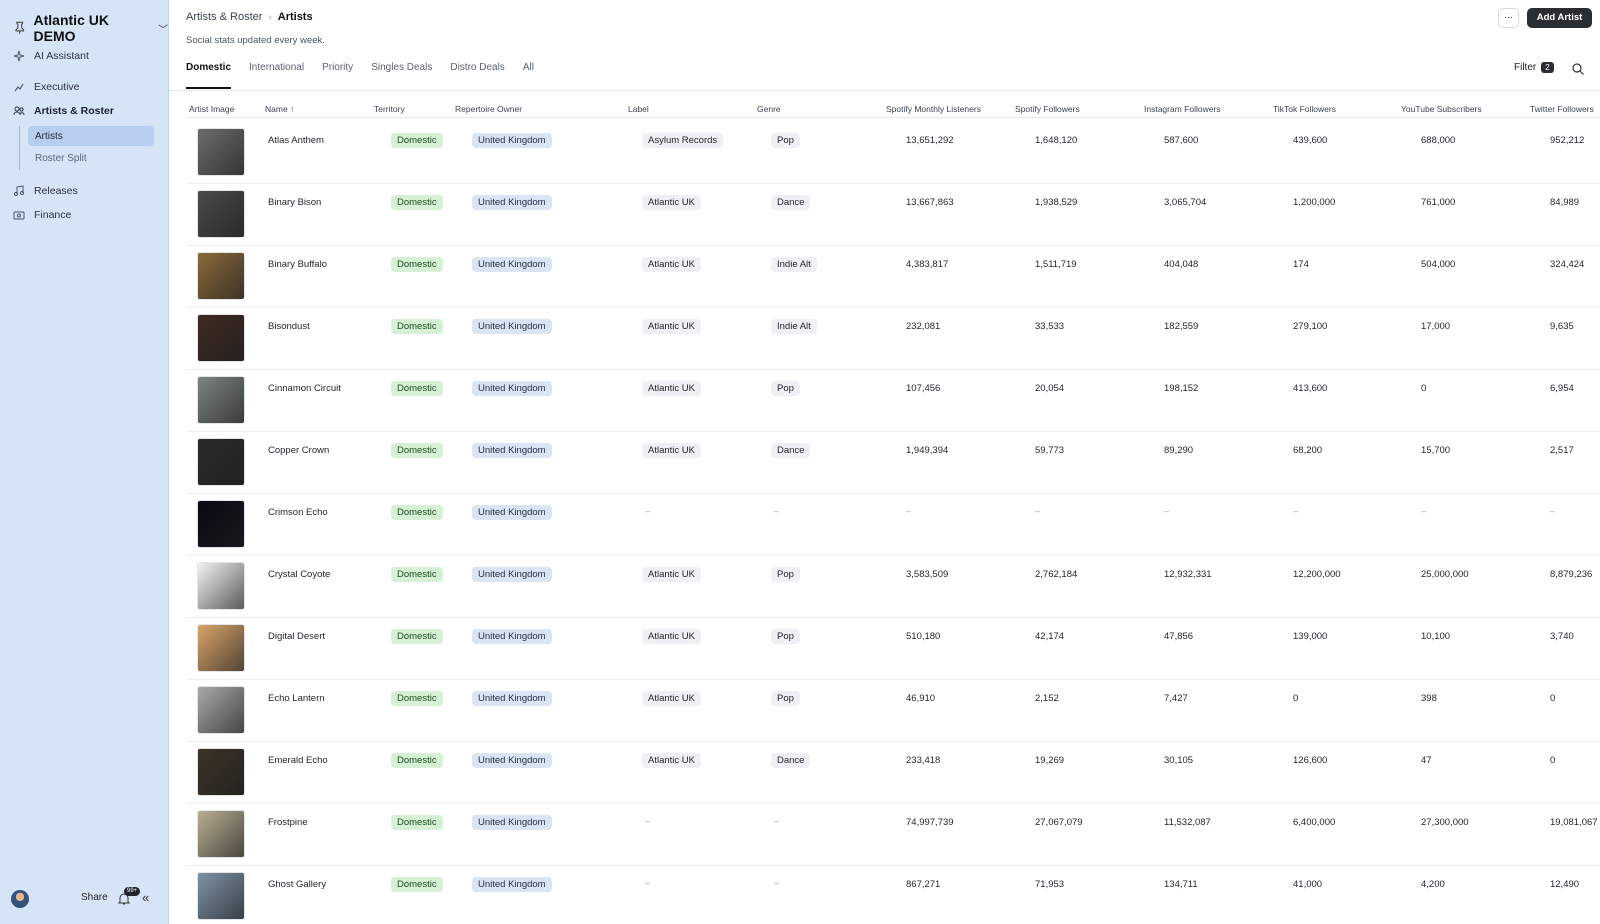 This screenshot has height=924, width=1600. What do you see at coordinates (528, 73) in the screenshot?
I see `tab-all: All` at bounding box center [528, 73].